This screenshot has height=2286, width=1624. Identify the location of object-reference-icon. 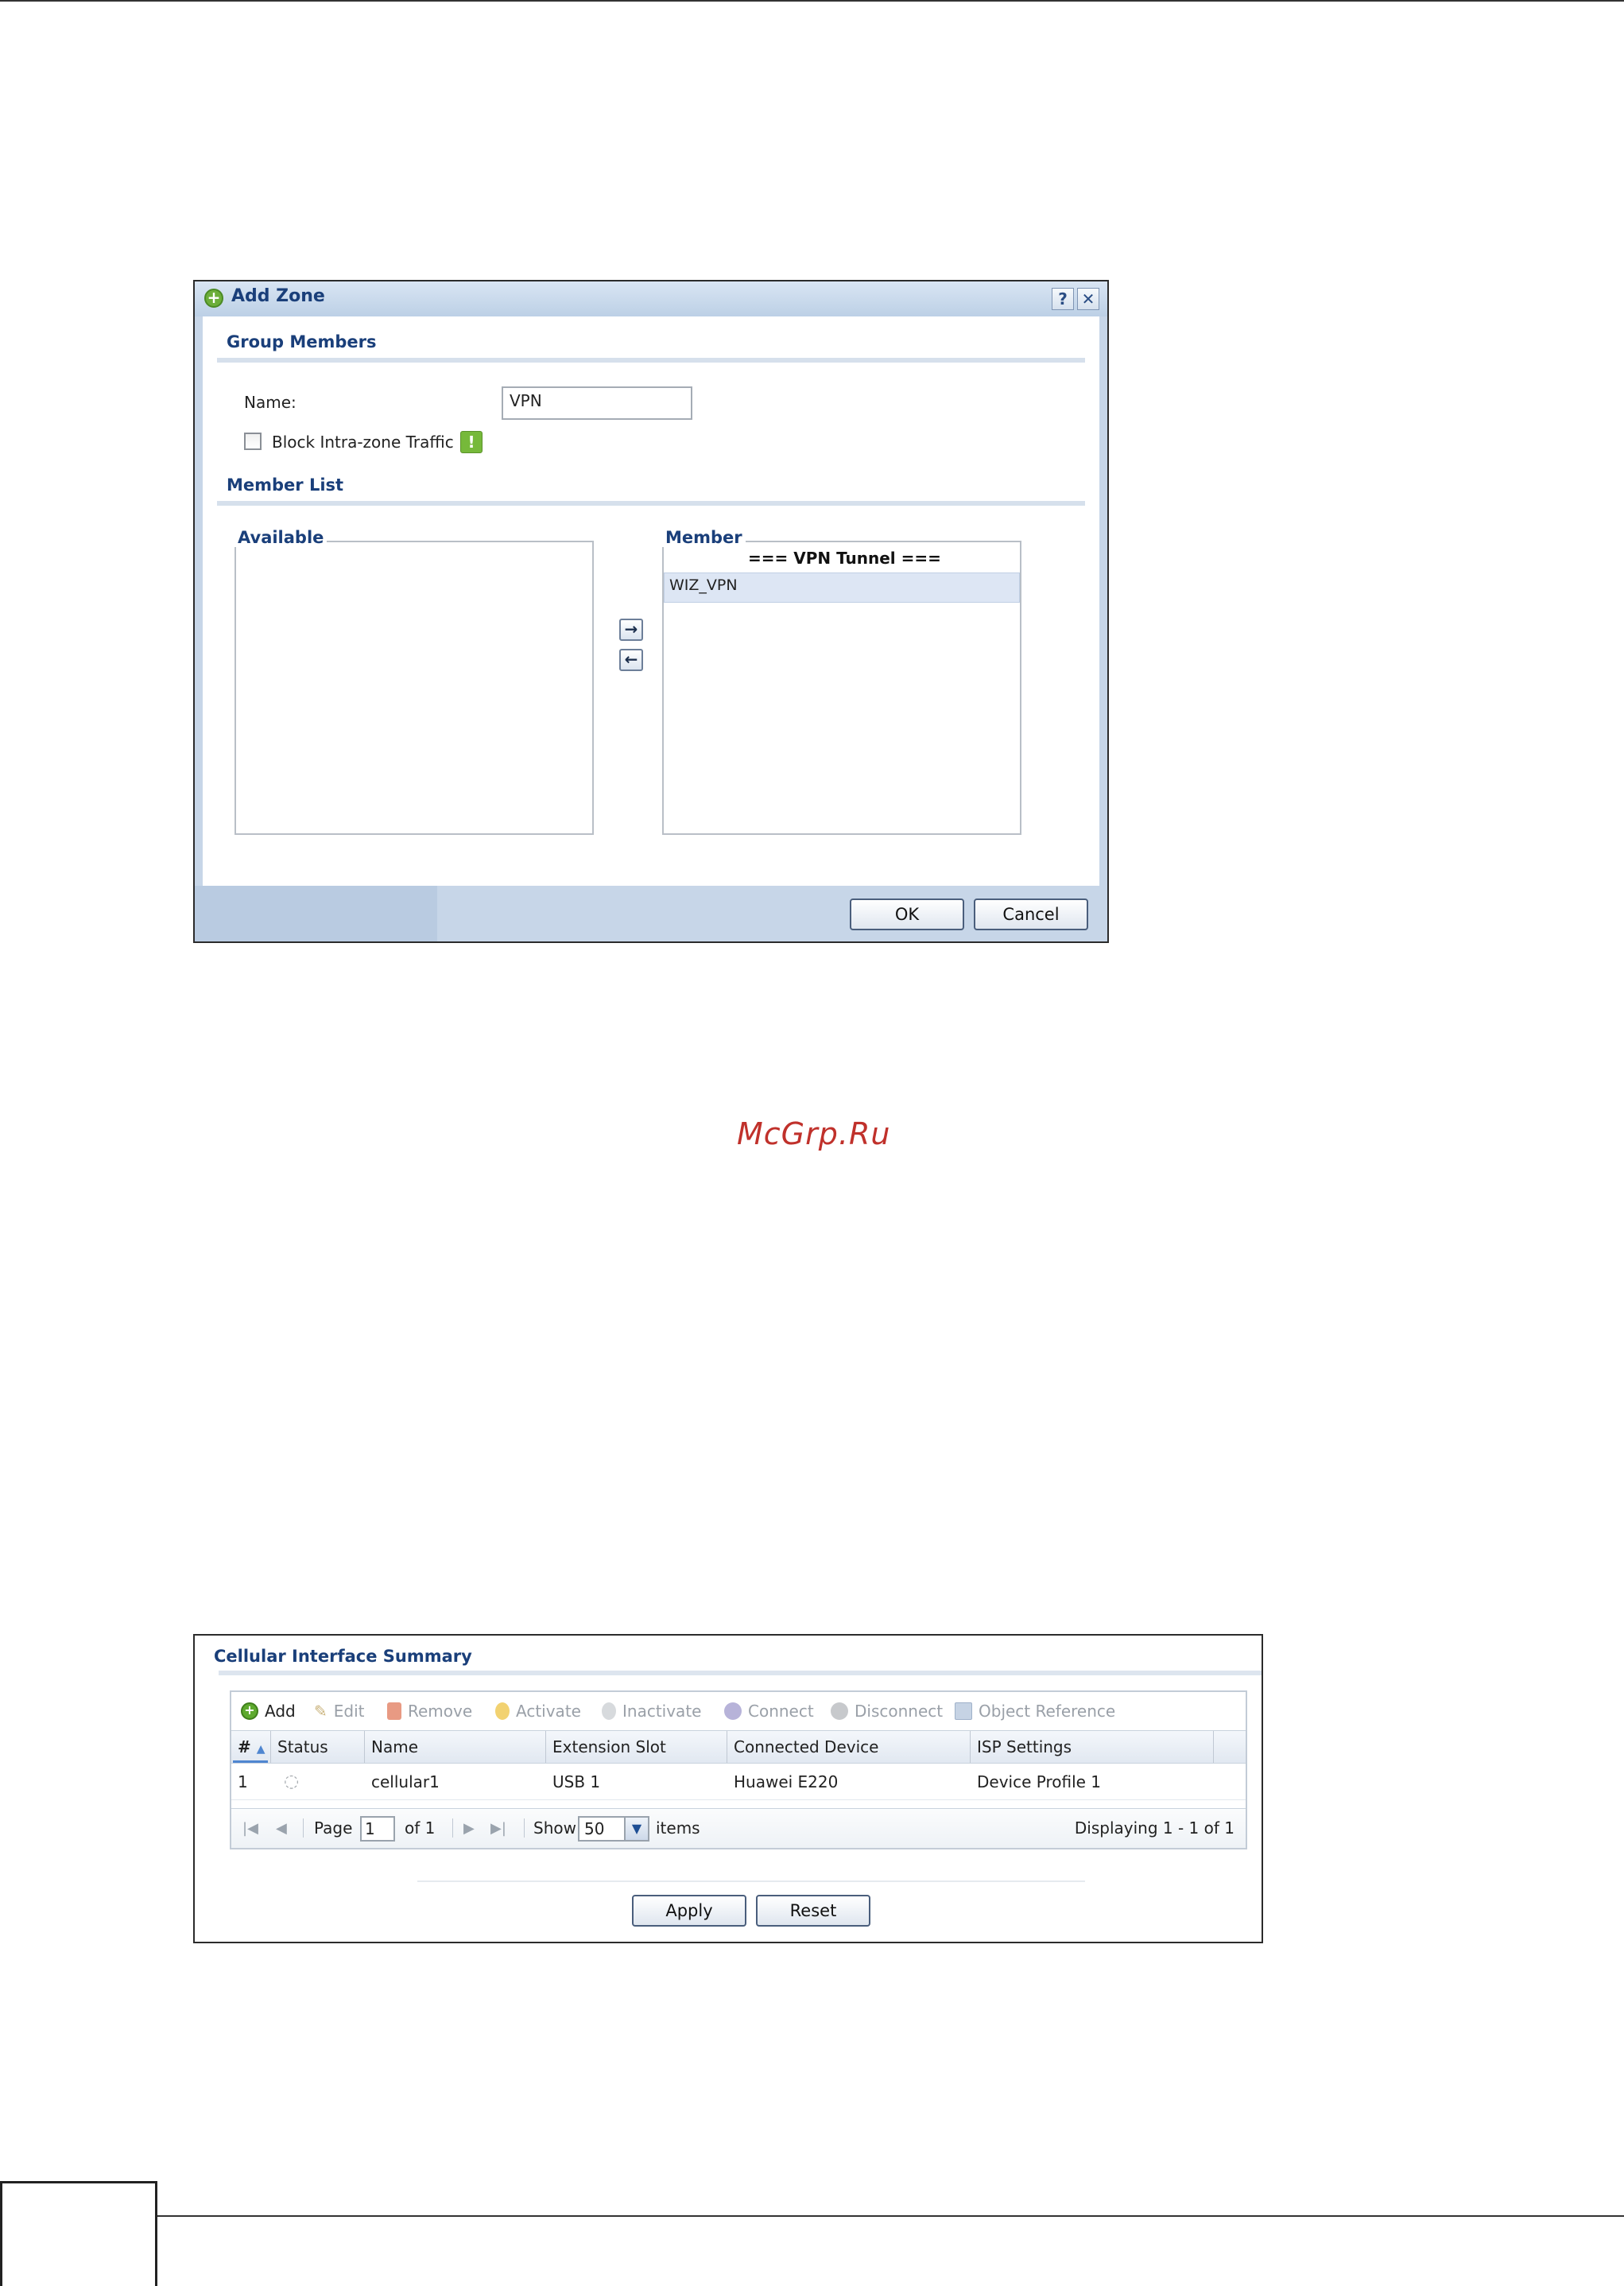
(963, 1711).